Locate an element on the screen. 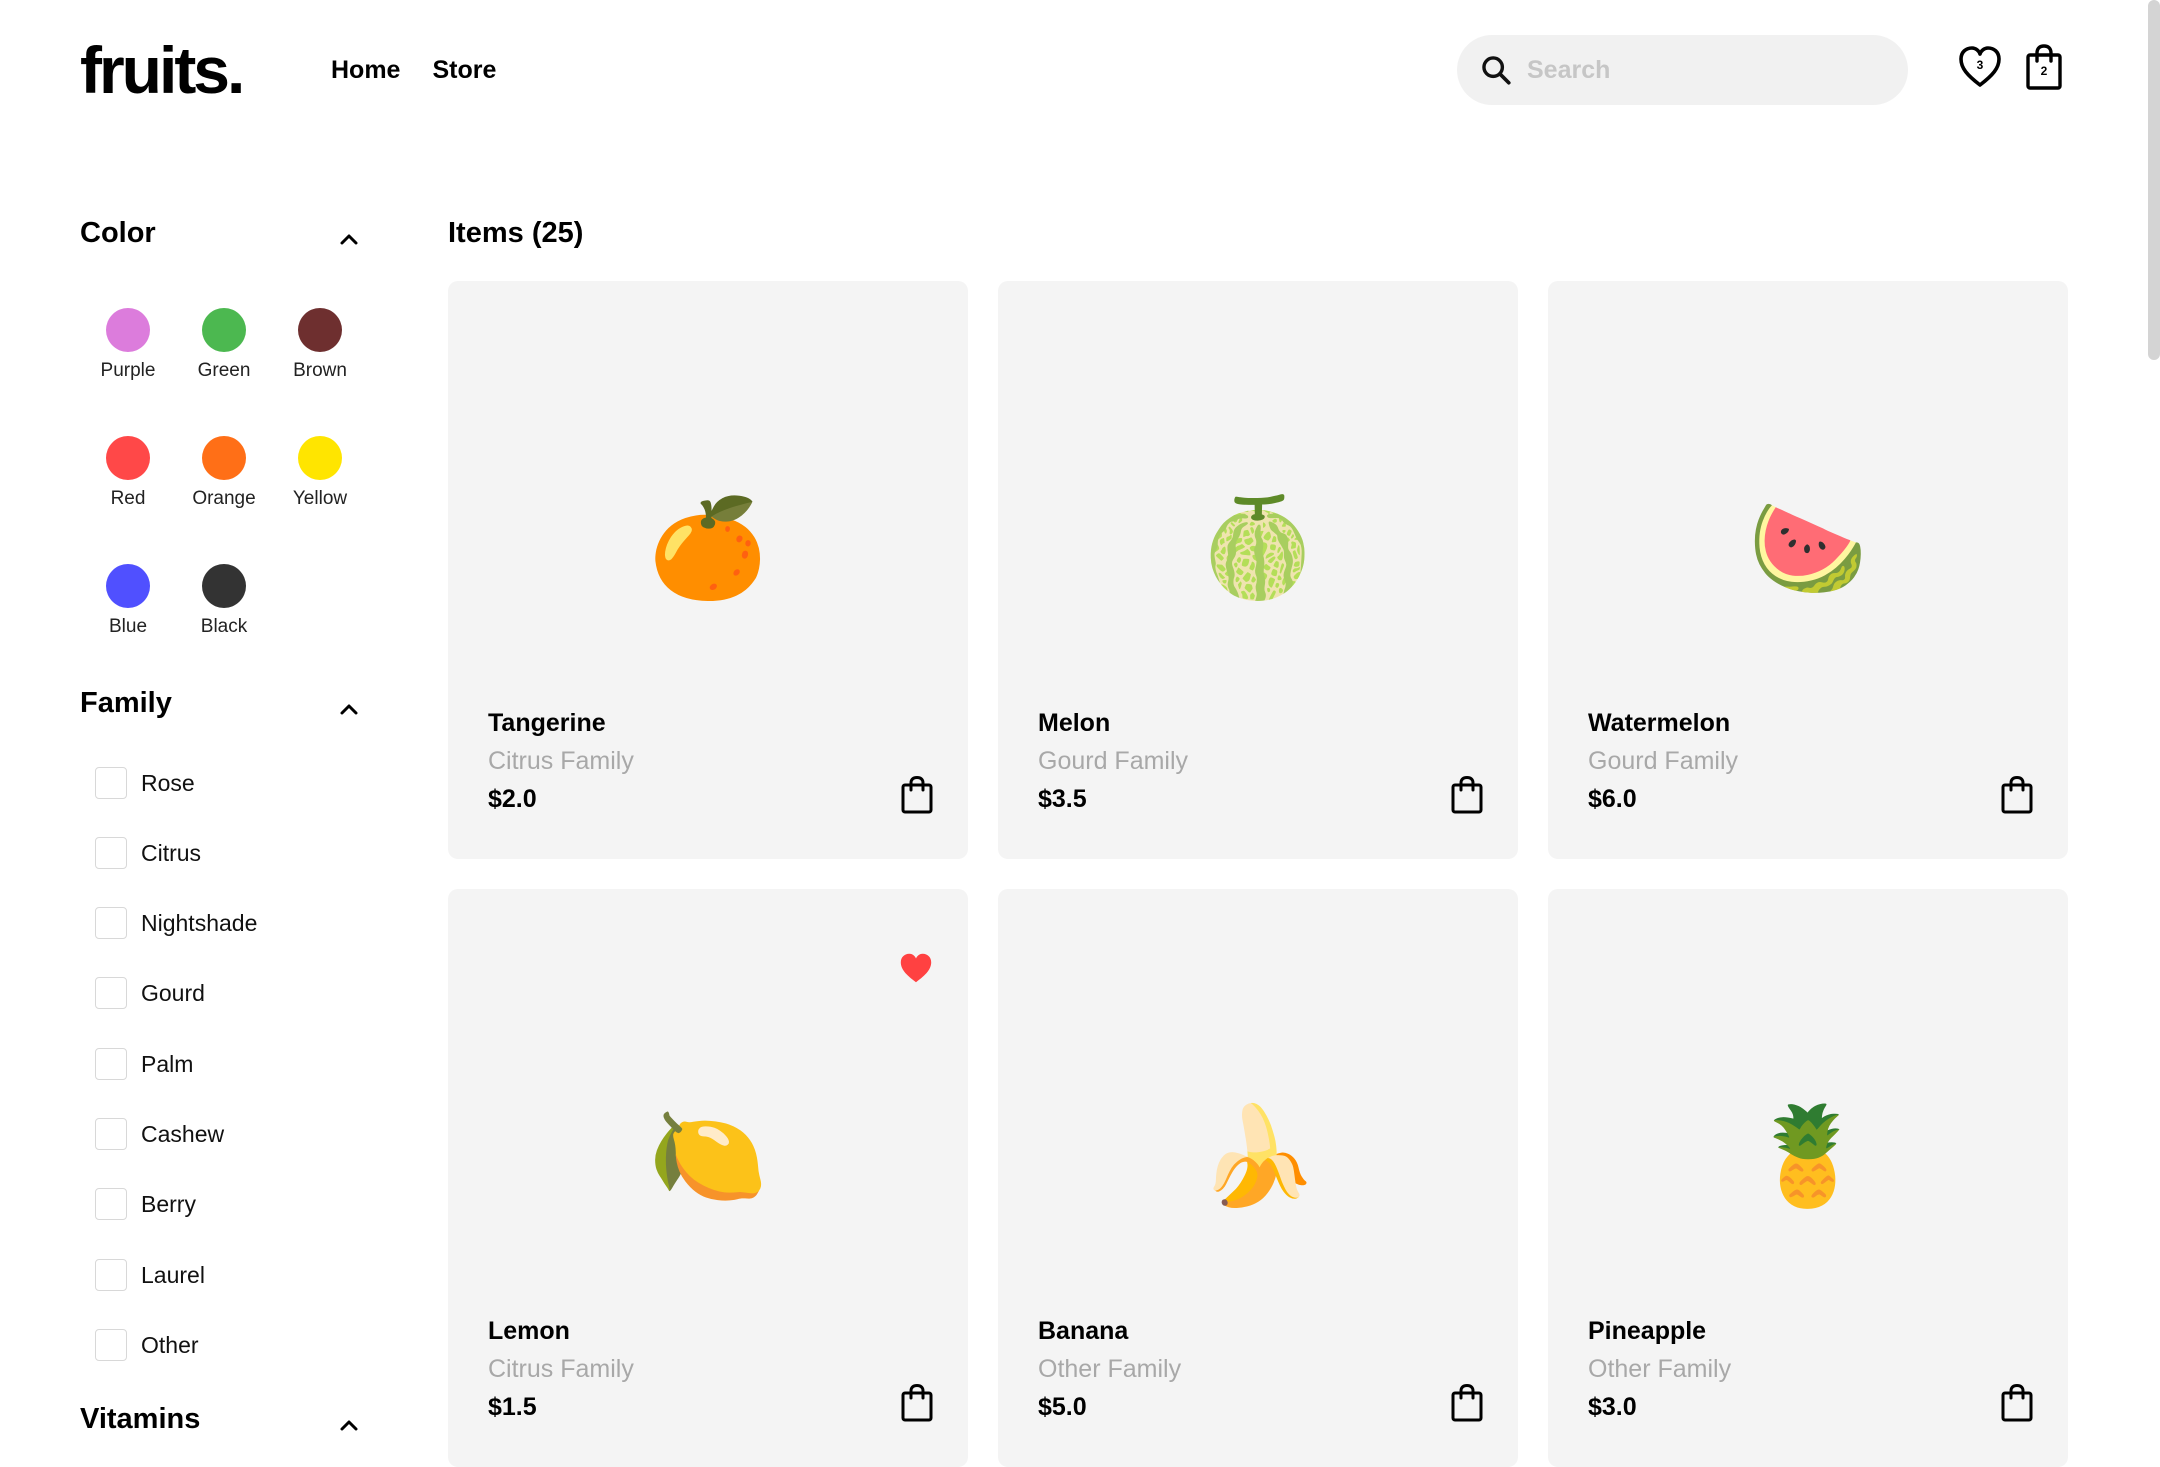 This screenshot has width=2160, height=1467. color-label: Green is located at coordinates (224, 370).